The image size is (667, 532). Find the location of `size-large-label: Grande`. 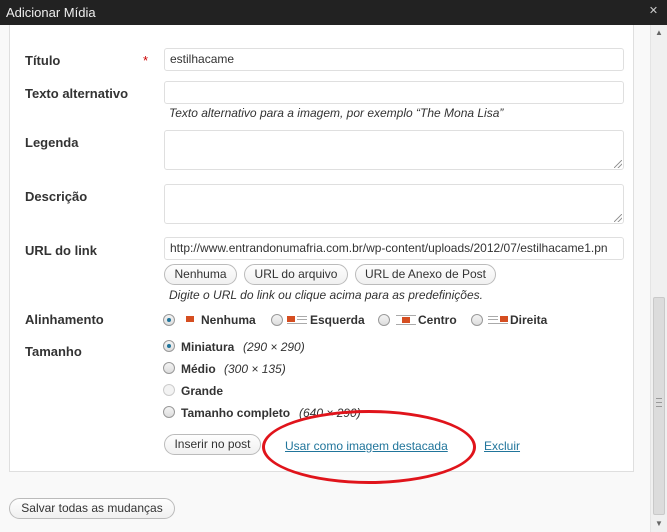

size-large-label: Grande is located at coordinates (202, 391).